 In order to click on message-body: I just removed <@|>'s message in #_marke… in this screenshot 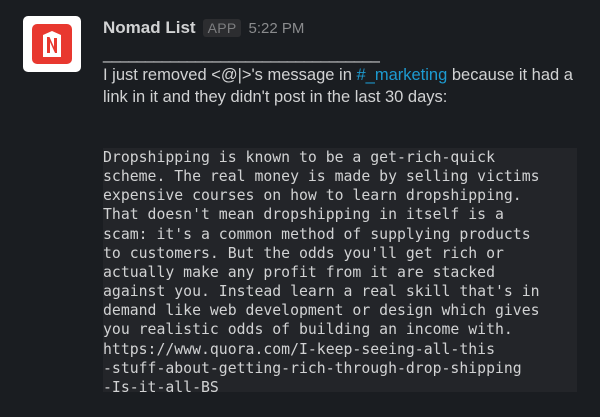, I will do `click(348, 86)`.